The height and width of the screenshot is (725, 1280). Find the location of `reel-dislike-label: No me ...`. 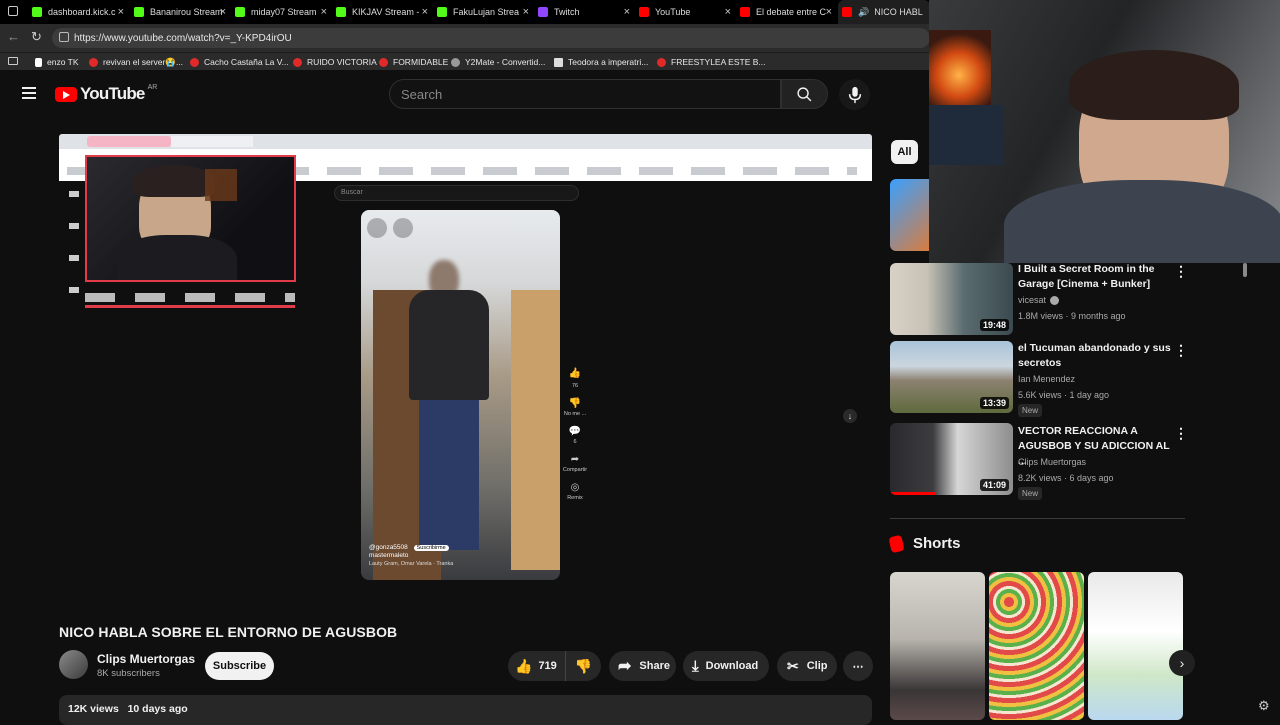

reel-dislike-label: No me ... is located at coordinates (575, 414).